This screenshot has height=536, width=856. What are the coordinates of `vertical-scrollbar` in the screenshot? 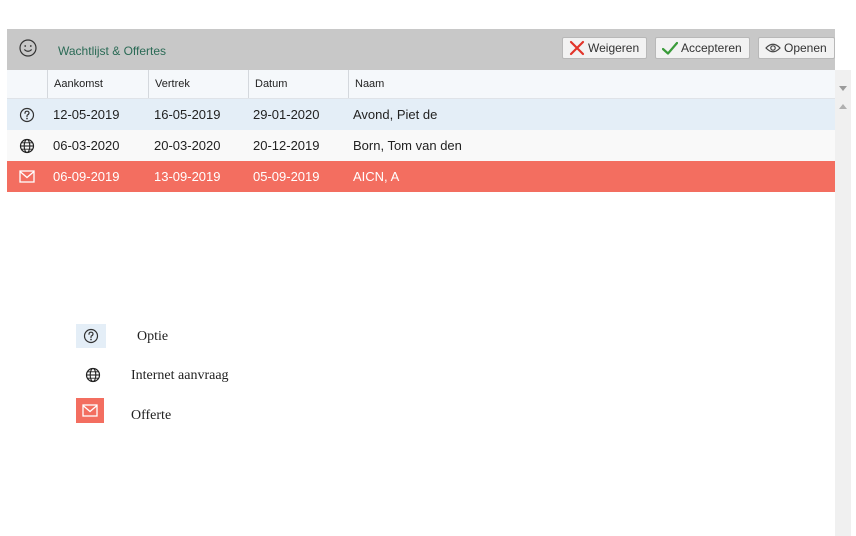 It's located at (843, 303).